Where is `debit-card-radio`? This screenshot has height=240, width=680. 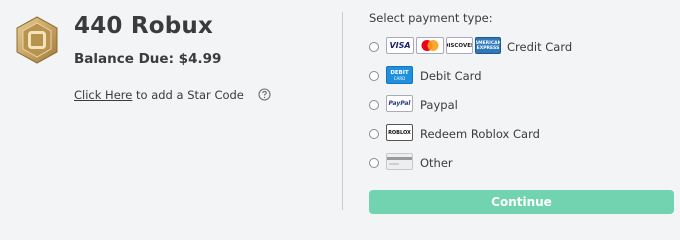
debit-card-radio is located at coordinates (374, 76).